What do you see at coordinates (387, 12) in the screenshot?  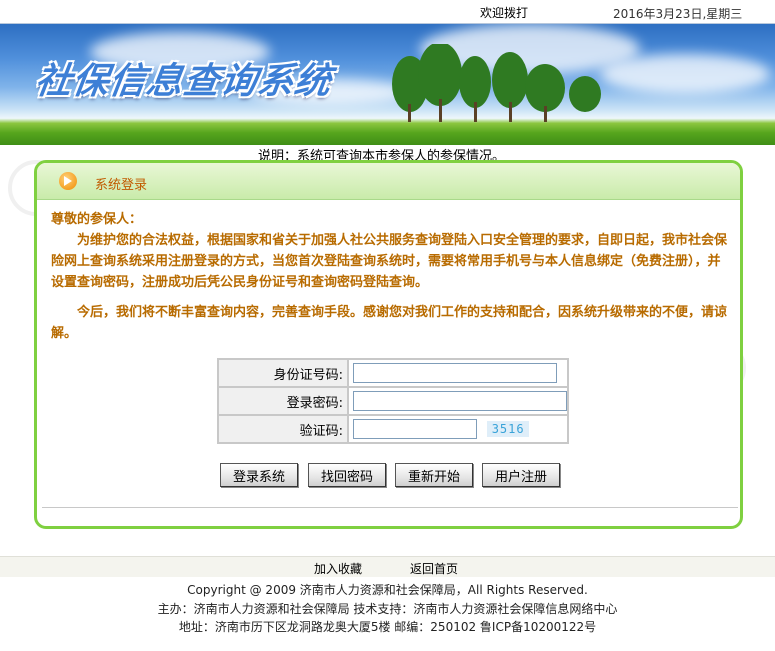 I see `top-bar: 欢迎拨打 2016年3月23日,星期三` at bounding box center [387, 12].